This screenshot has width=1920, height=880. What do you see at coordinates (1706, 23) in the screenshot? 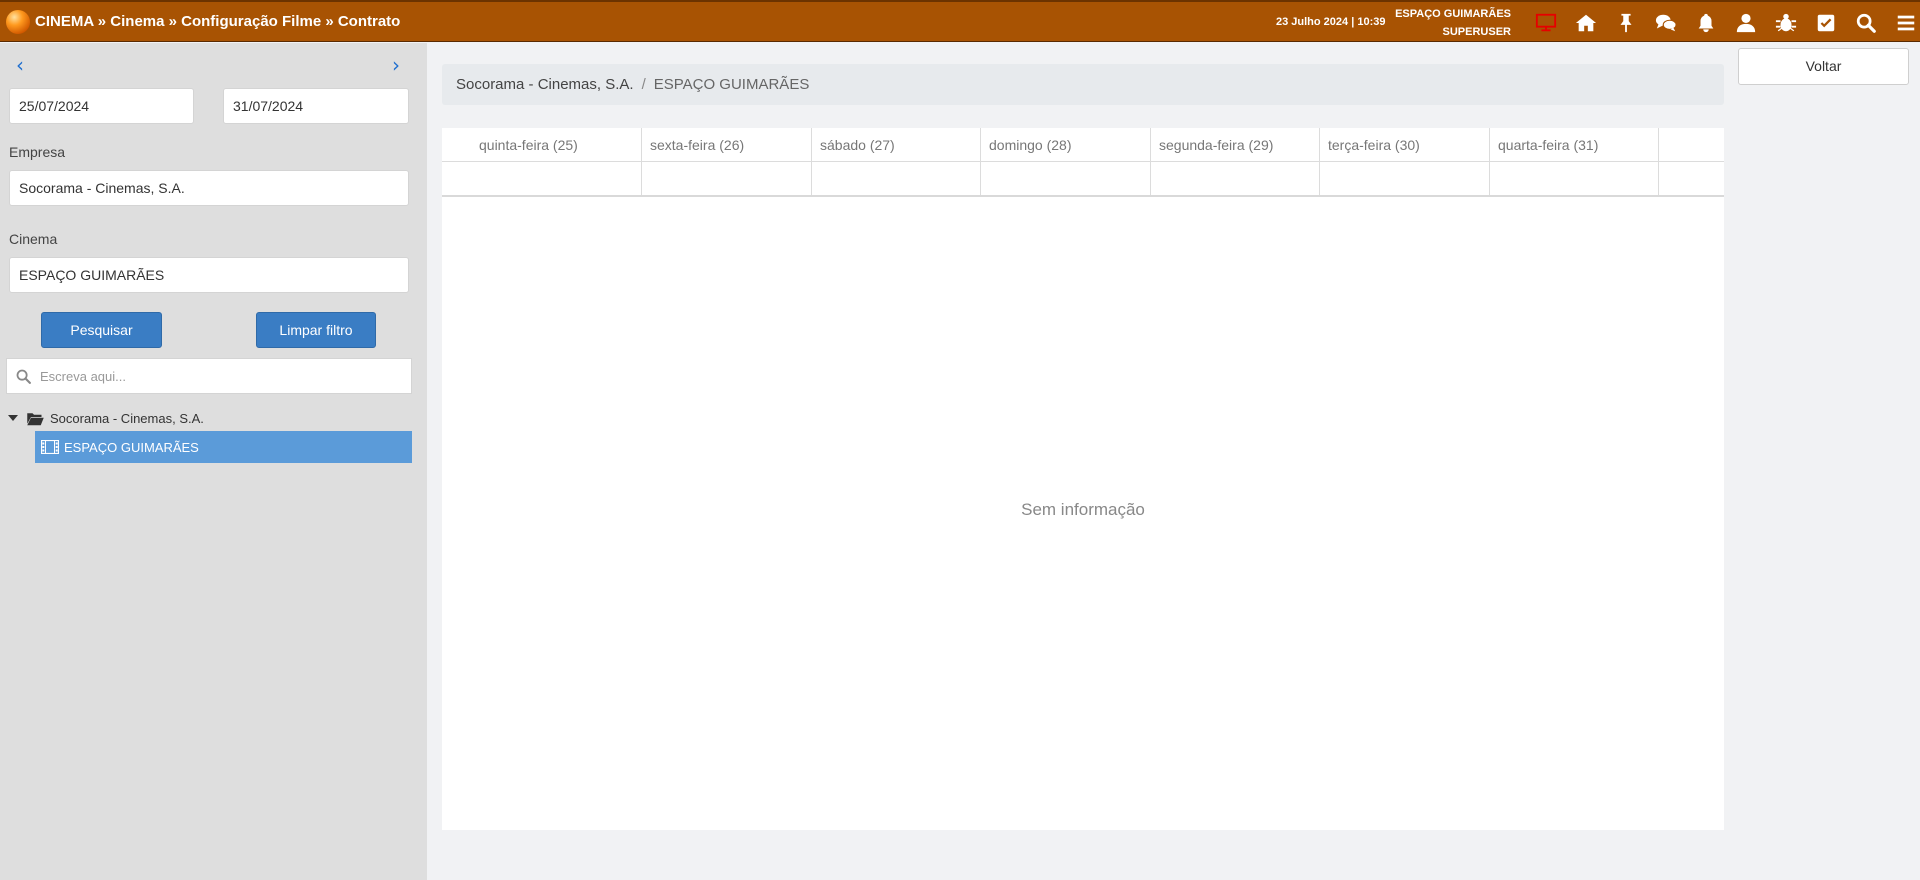
I see `bell-icon` at bounding box center [1706, 23].